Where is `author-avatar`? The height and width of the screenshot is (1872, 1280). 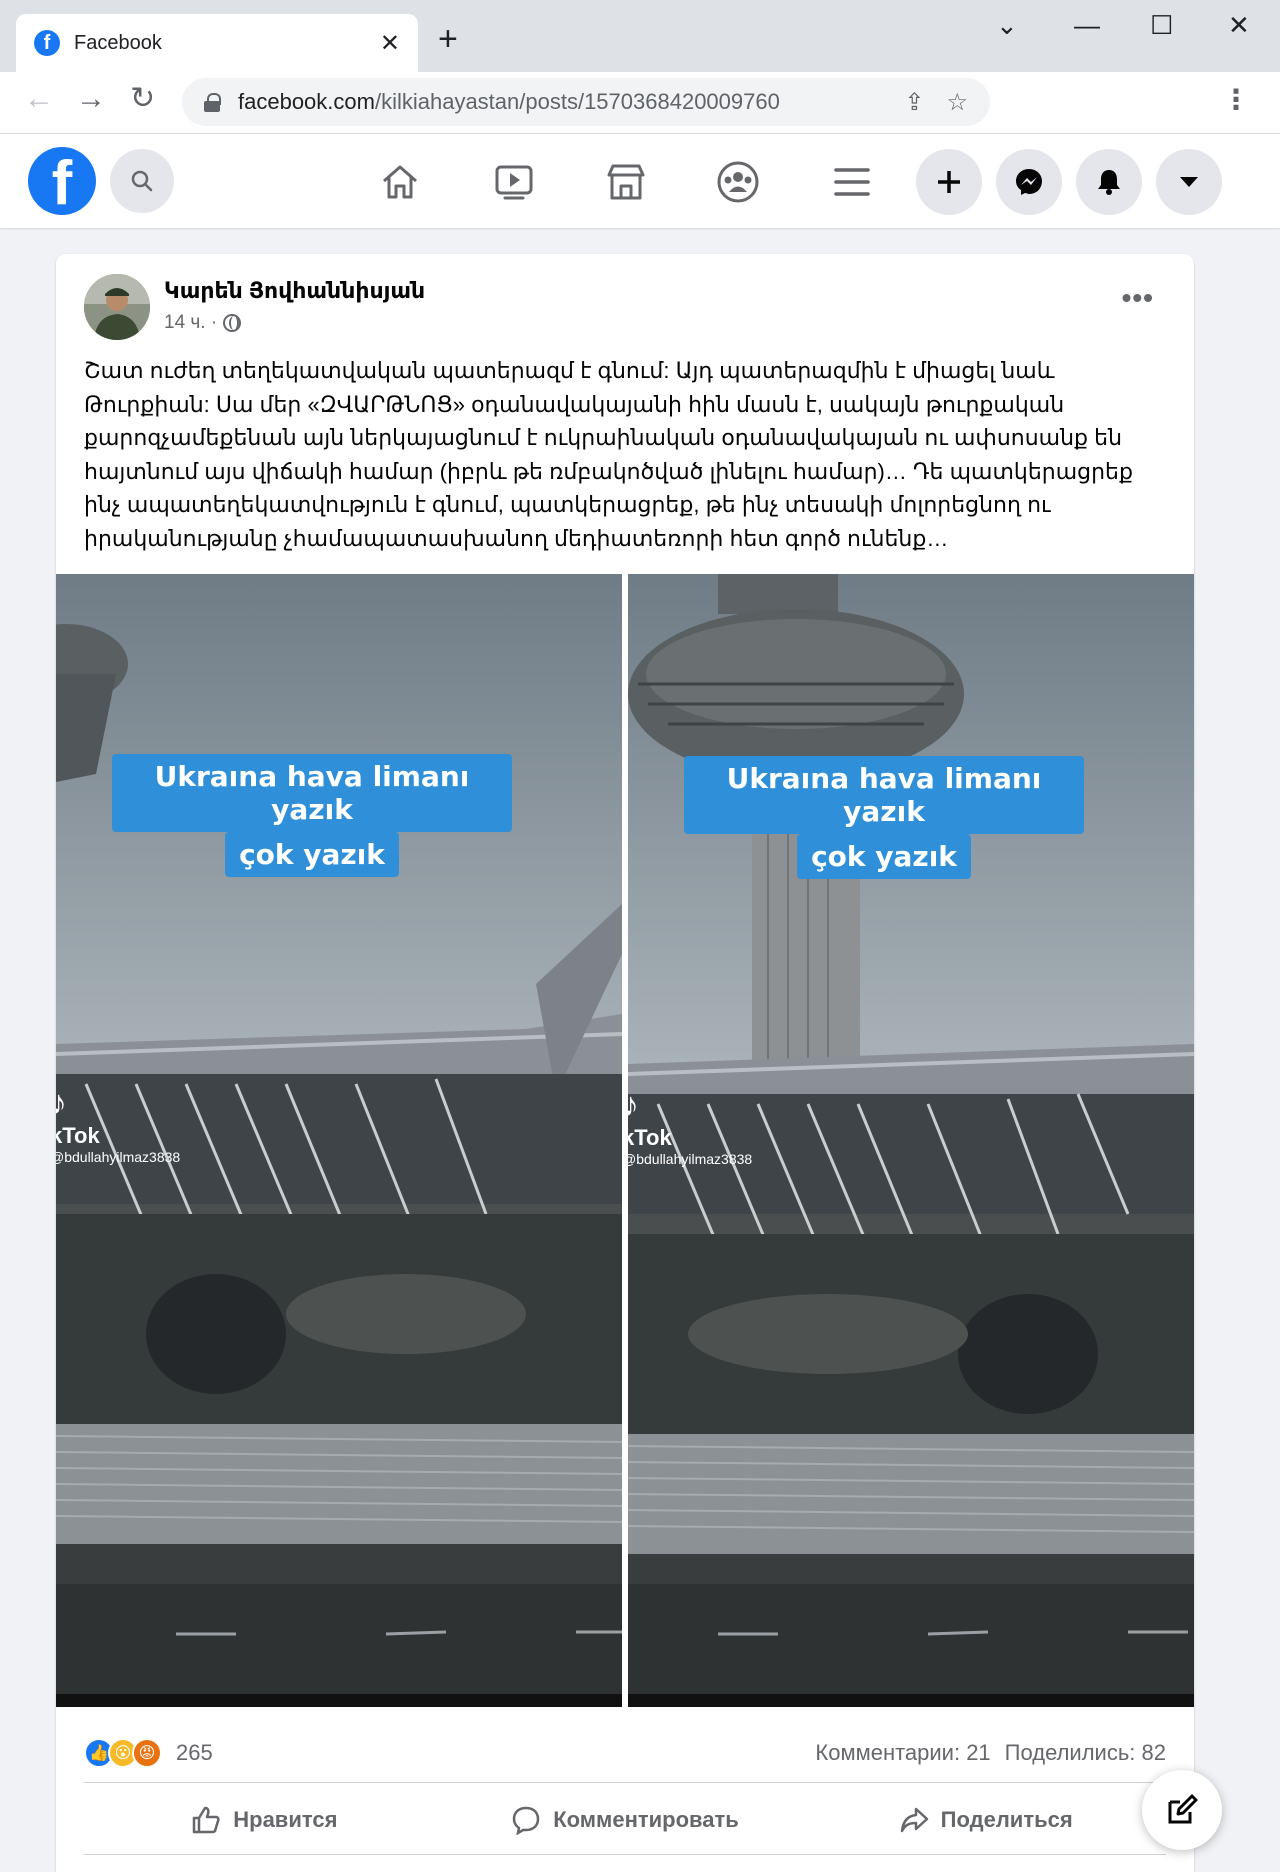 author-avatar is located at coordinates (117, 307).